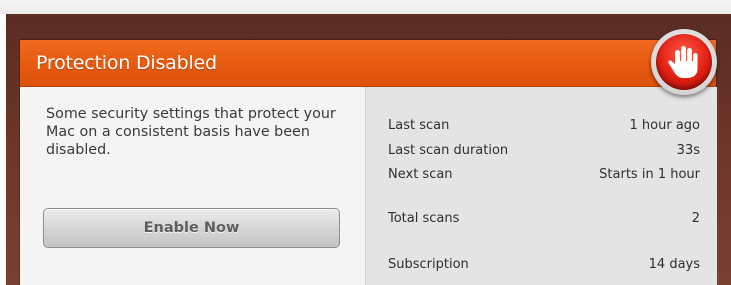 The width and height of the screenshot is (731, 285). What do you see at coordinates (428, 264) in the screenshot?
I see `stat-label: Subscription` at bounding box center [428, 264].